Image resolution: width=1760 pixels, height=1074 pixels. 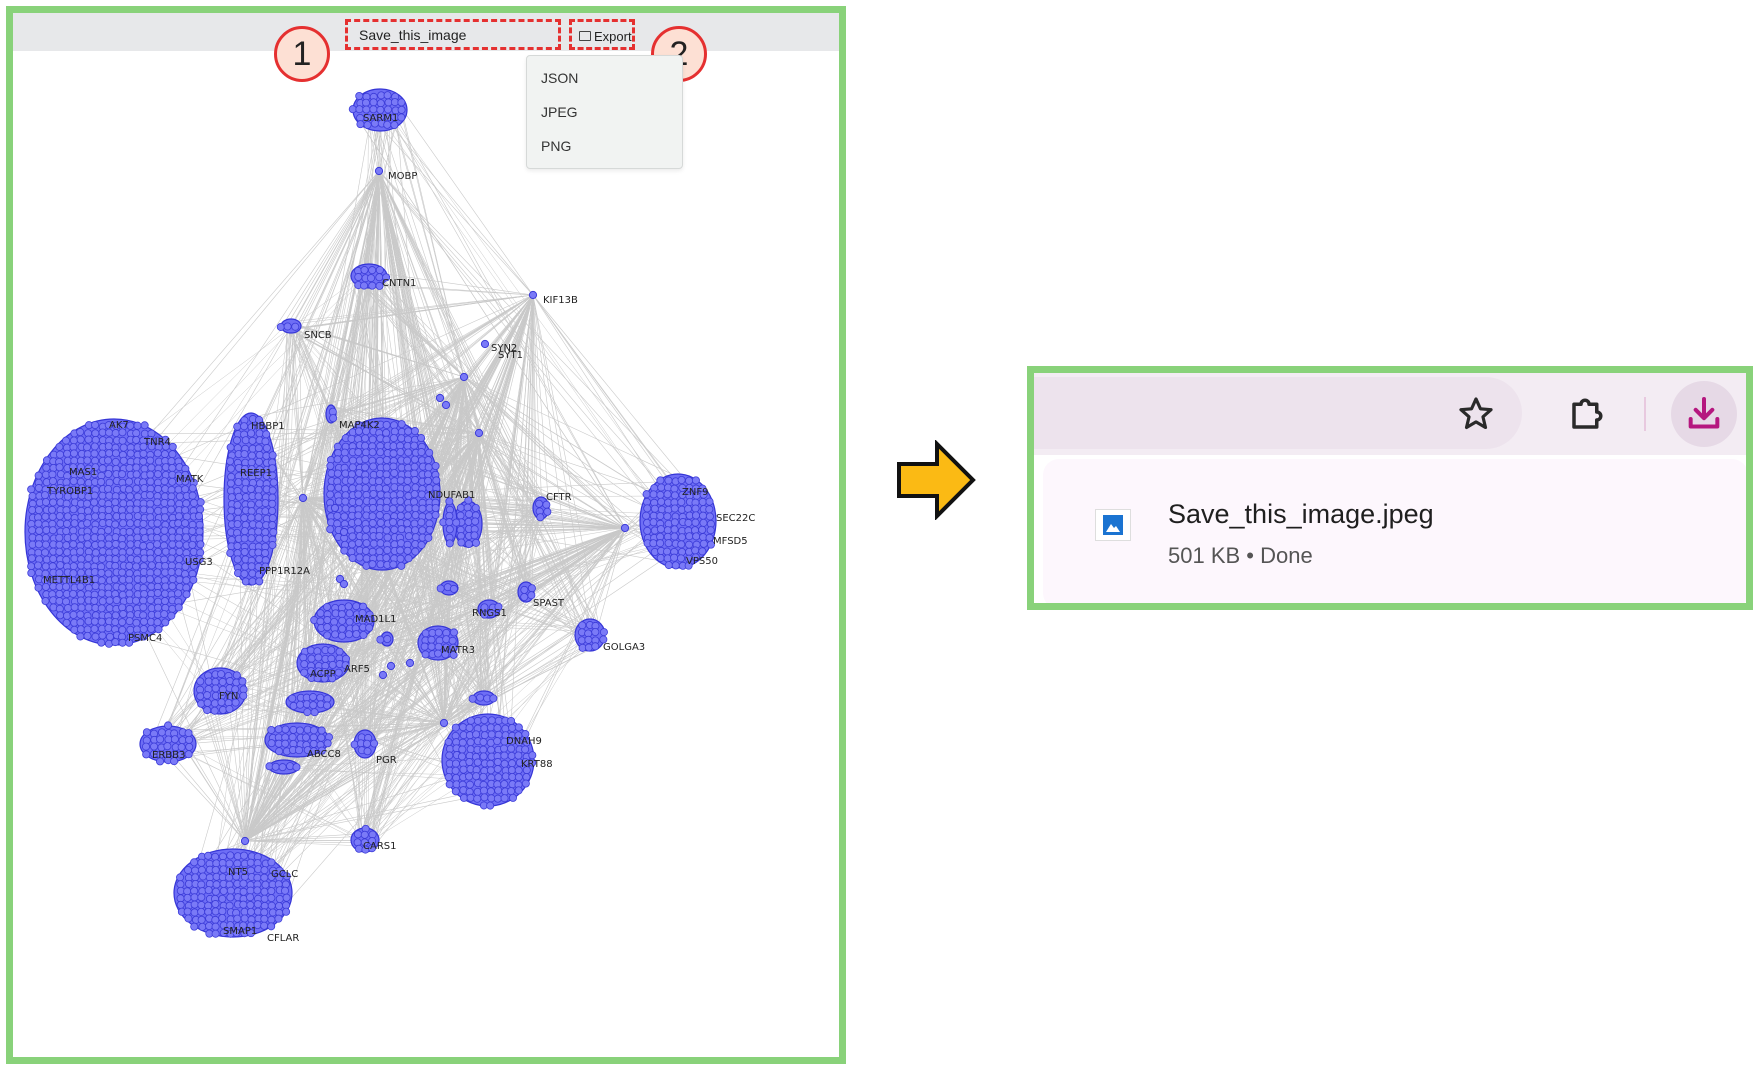 I want to click on export-button: Export, so click(x=607, y=36).